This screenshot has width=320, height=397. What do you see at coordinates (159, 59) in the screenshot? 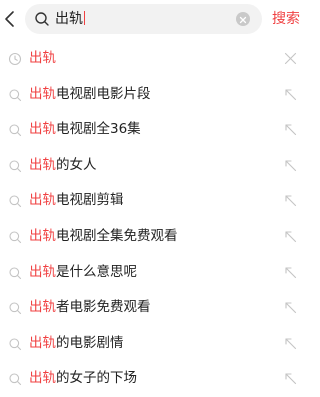
I see `history-item: 出轨` at bounding box center [159, 59].